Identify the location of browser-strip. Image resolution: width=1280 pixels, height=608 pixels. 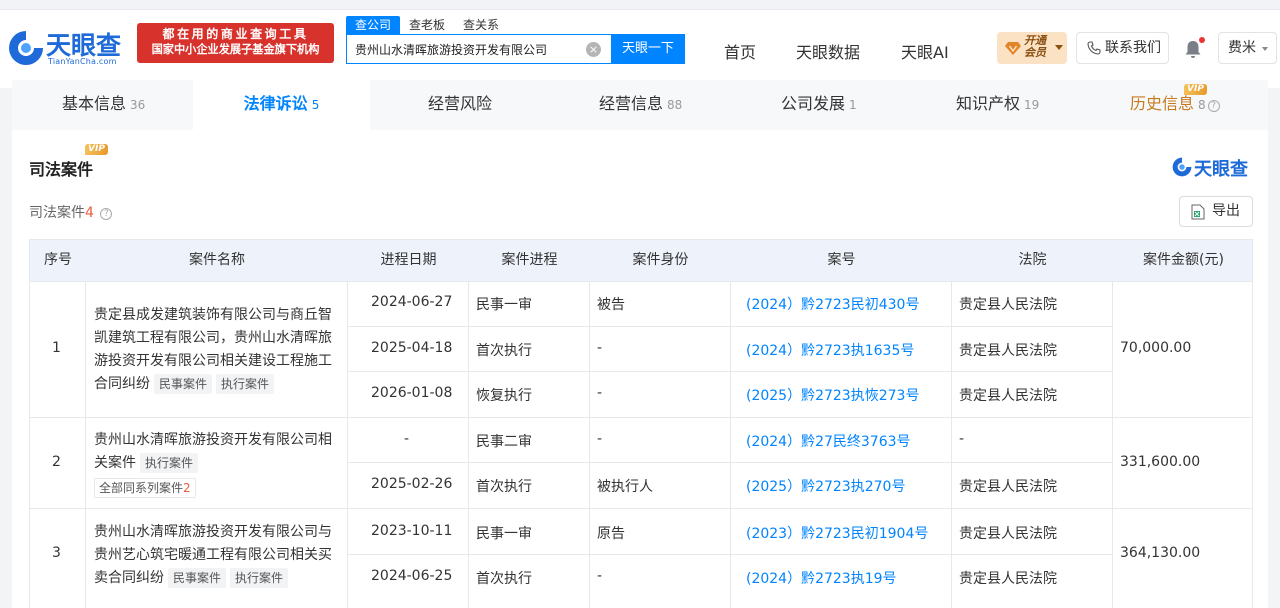
(640, 5).